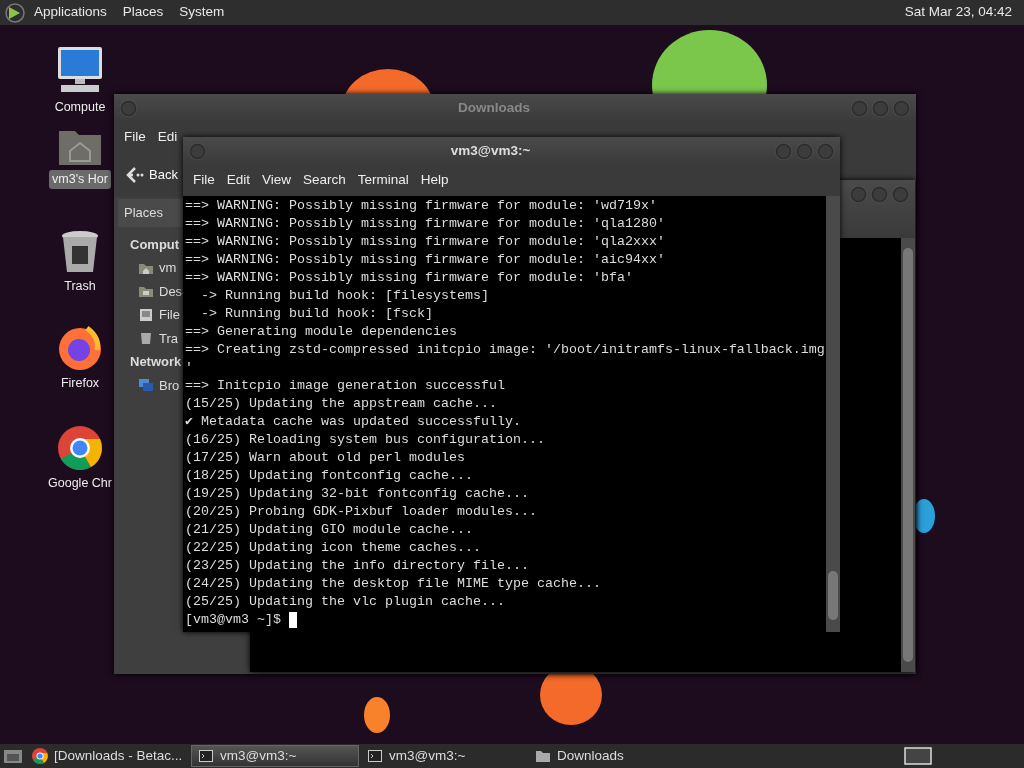  What do you see at coordinates (202, 12) in the screenshot?
I see `panel-menu: System` at bounding box center [202, 12].